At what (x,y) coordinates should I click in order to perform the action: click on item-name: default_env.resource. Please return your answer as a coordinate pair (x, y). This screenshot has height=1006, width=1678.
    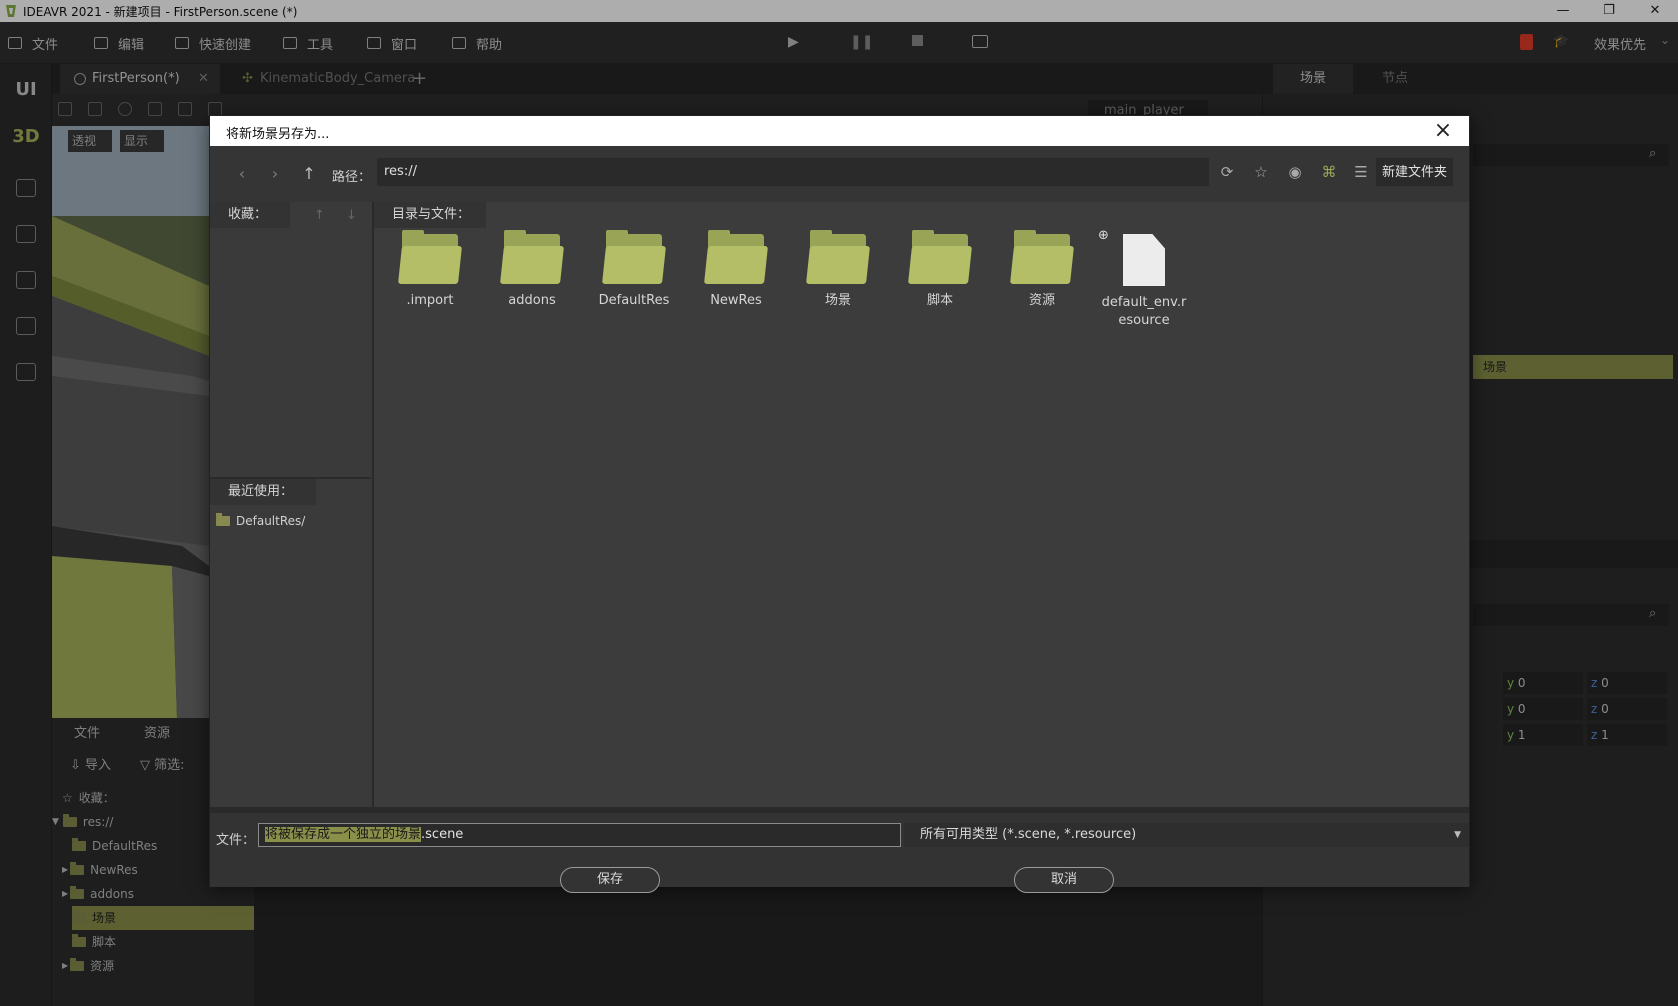
    Looking at the image, I should click on (1144, 311).